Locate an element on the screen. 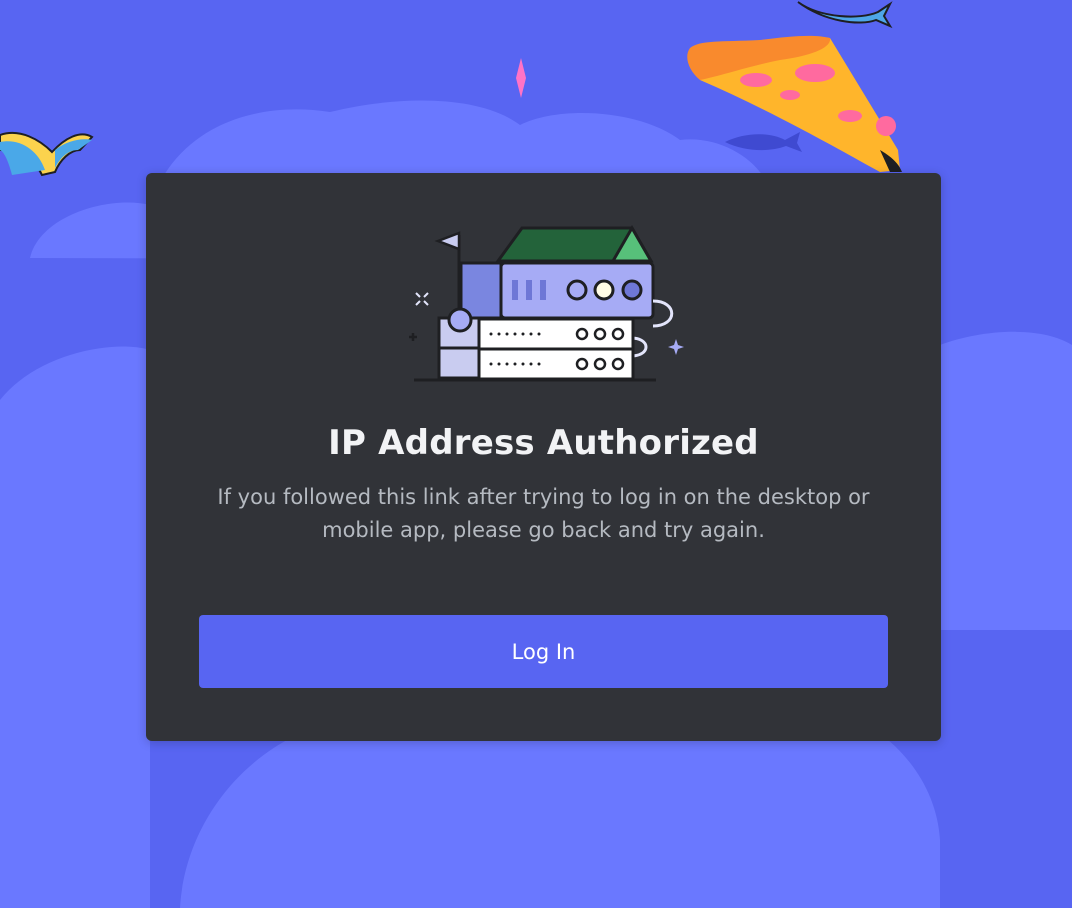  login-button: Log In is located at coordinates (543, 651).